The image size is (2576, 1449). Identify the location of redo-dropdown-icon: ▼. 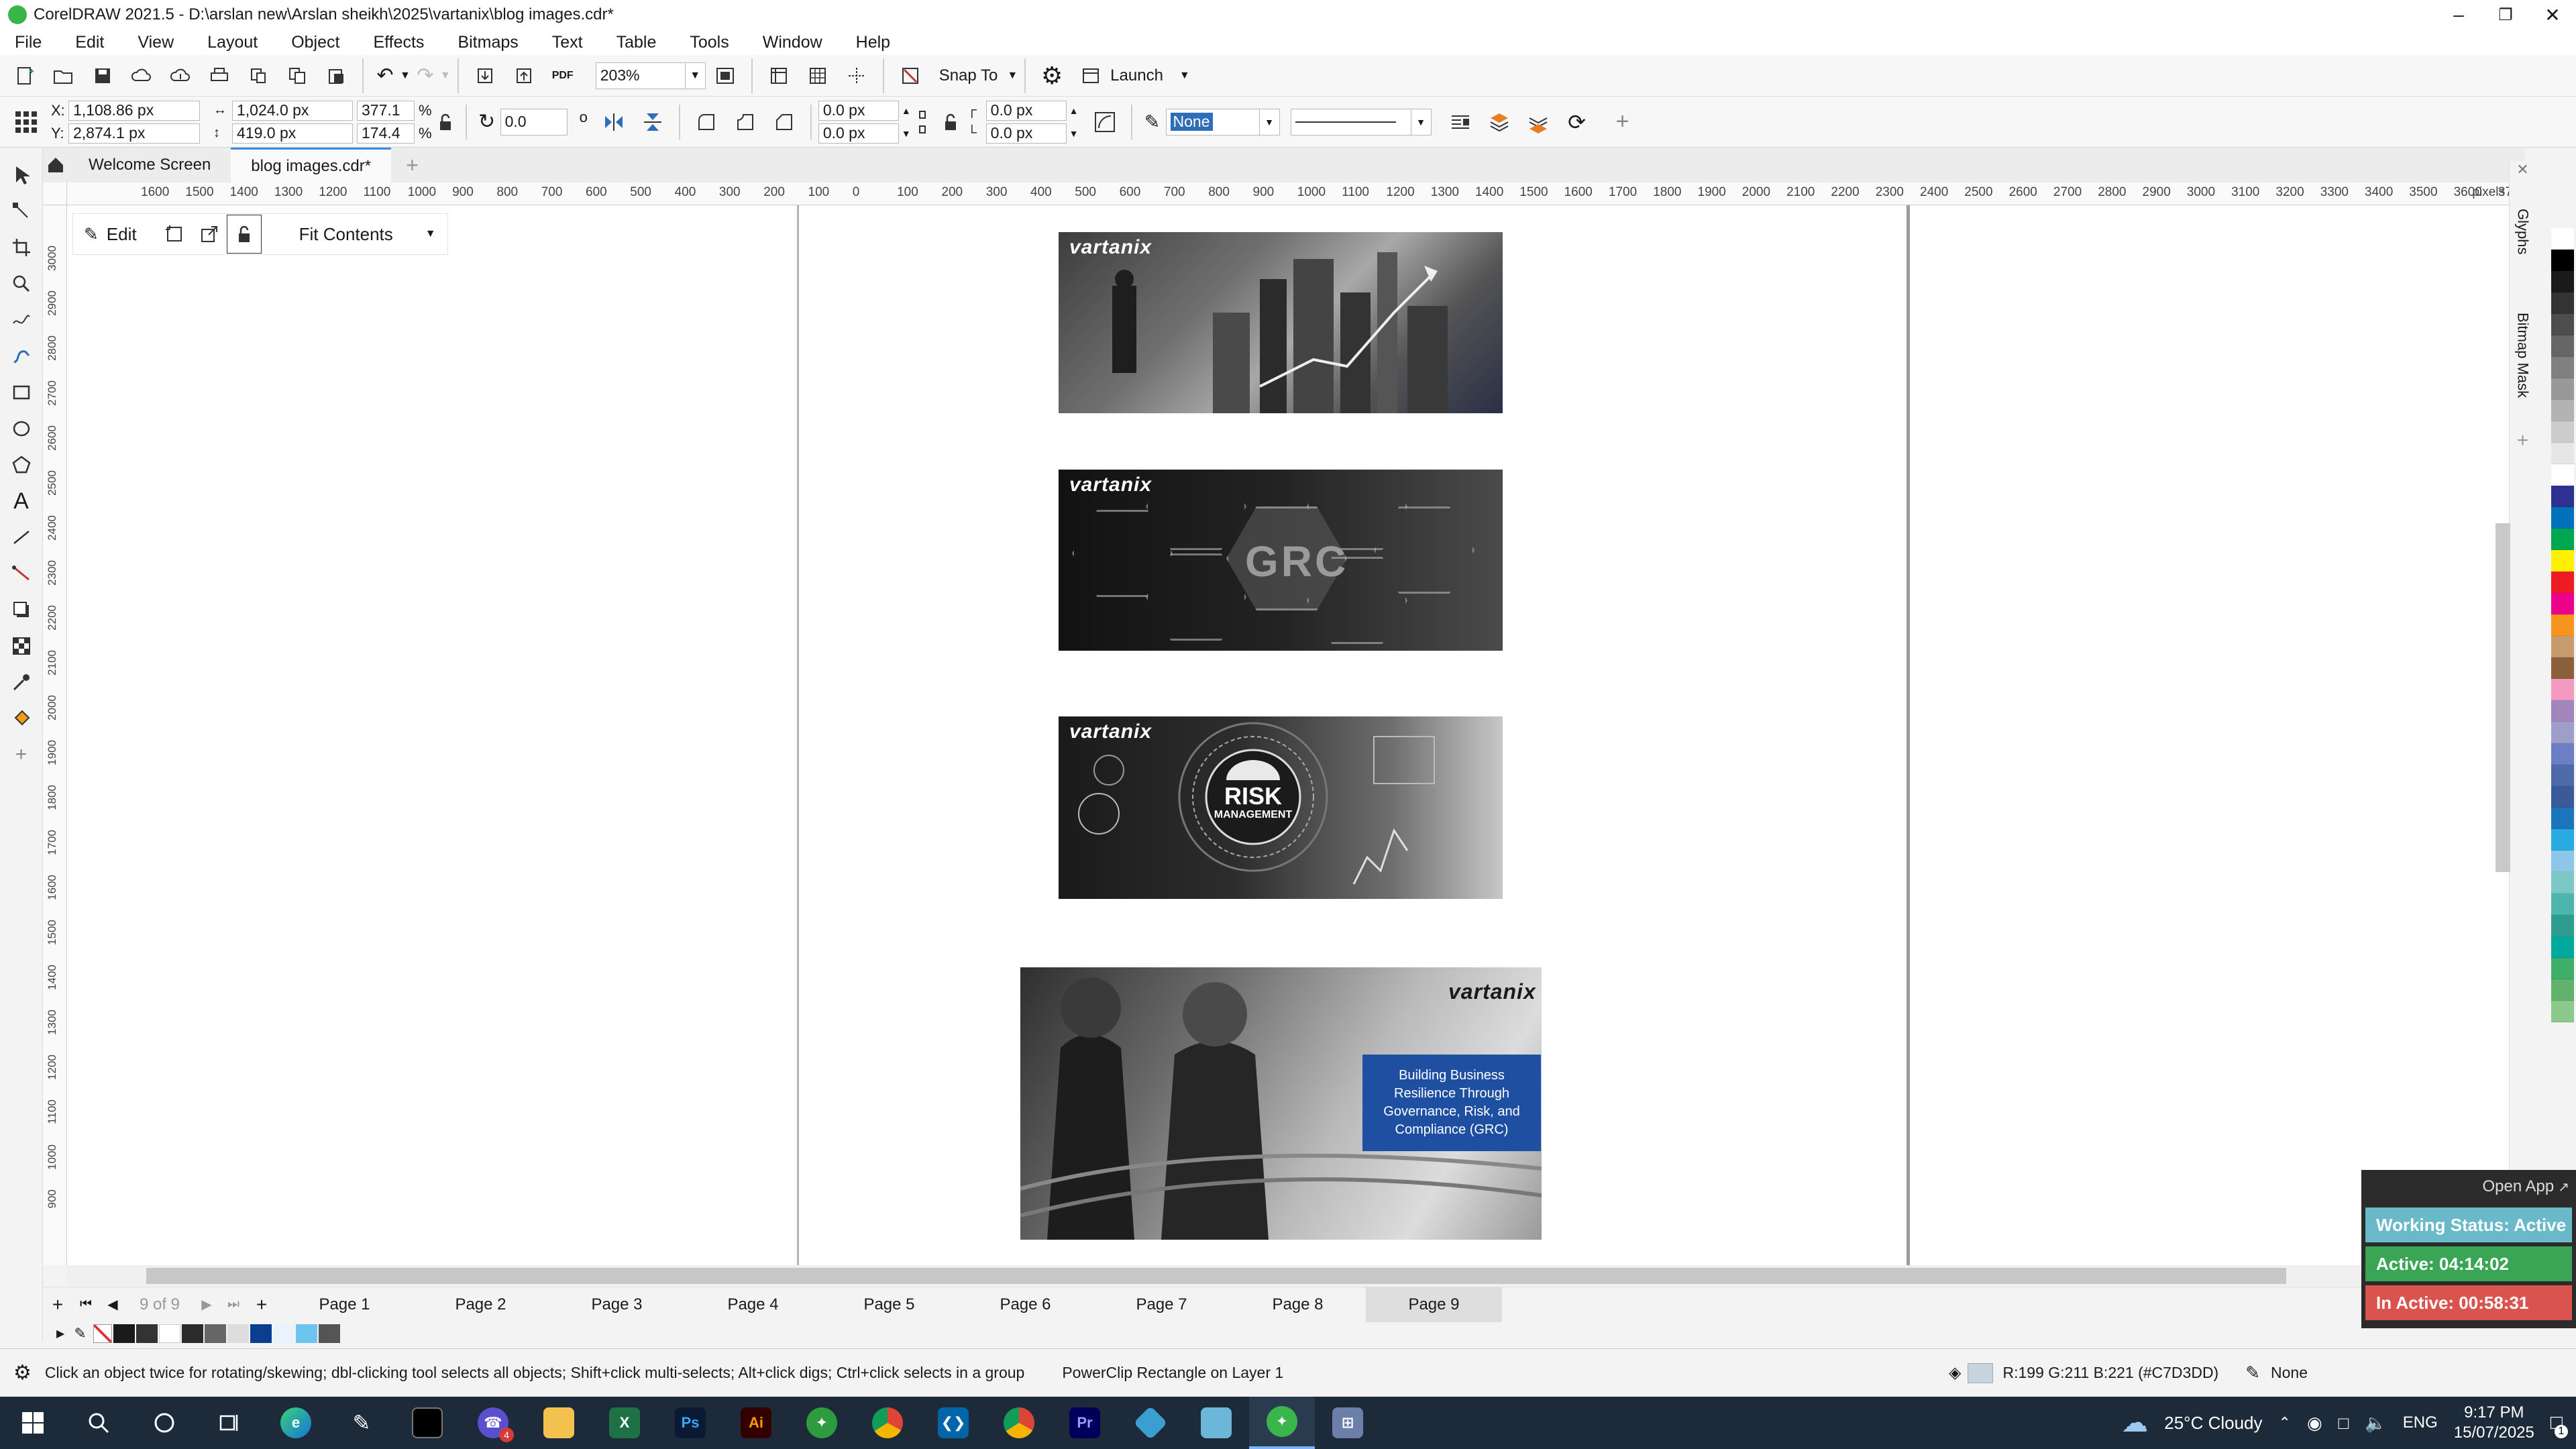
(445, 76).